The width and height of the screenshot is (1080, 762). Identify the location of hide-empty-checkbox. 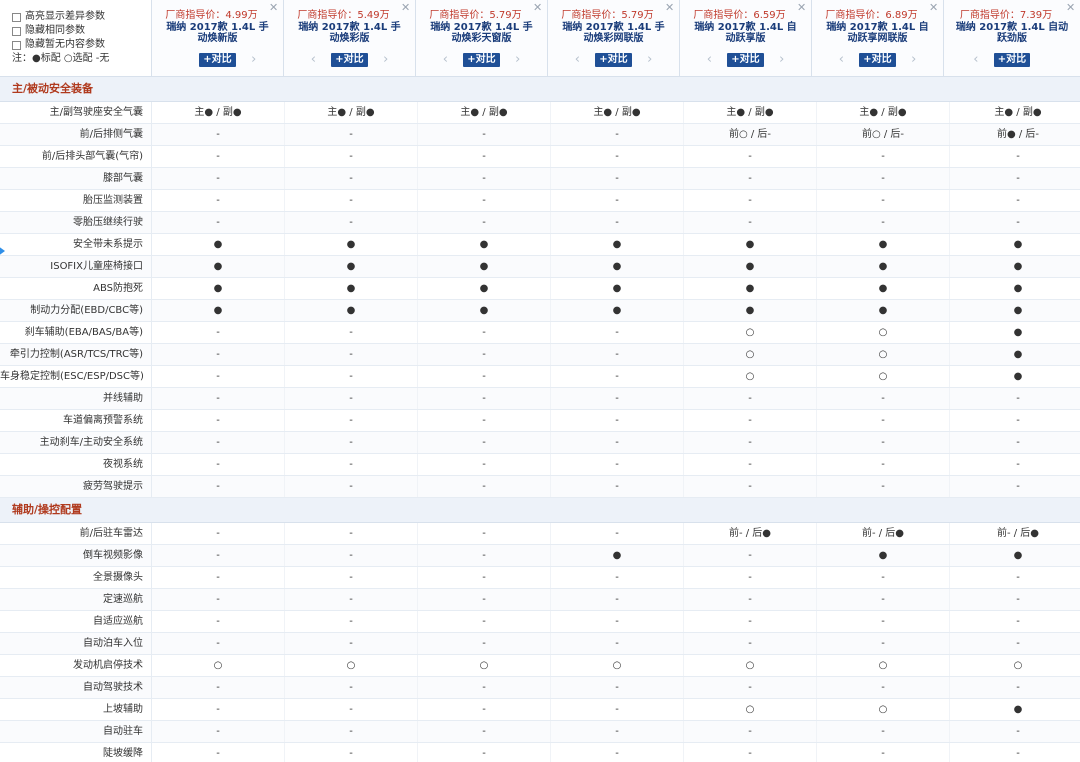
(16, 45).